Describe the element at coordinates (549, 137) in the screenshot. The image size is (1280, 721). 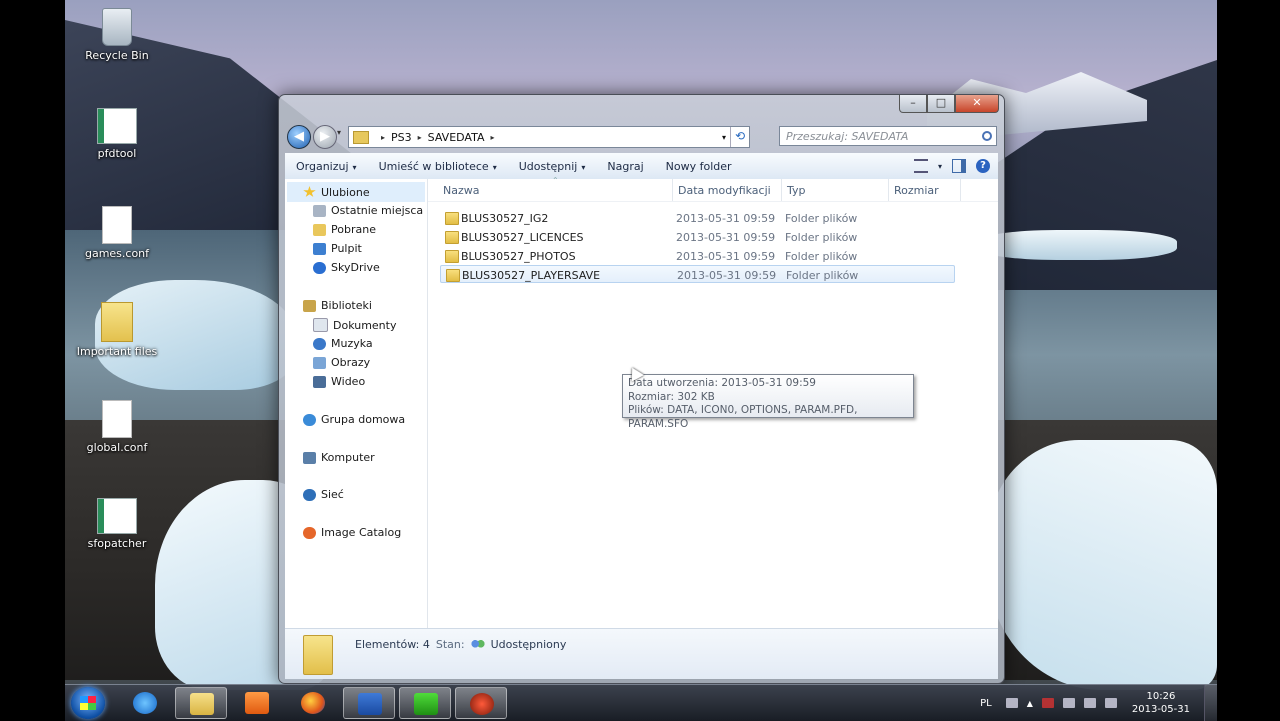
I see `address-bar: ▸ PS3 ▸ SAVEDATA ▸ ▾ ⟲` at that location.